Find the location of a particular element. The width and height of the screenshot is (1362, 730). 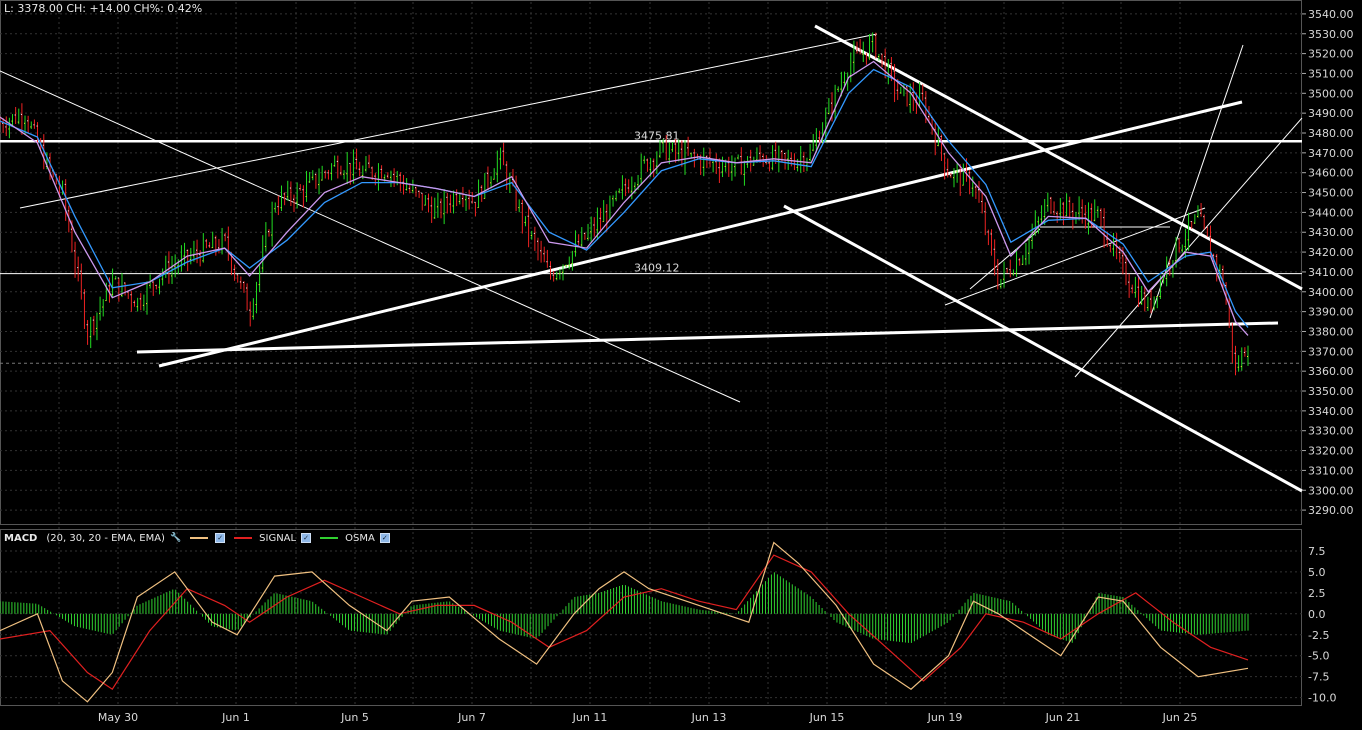

y-tick-label: 3290.00 is located at coordinates (1331, 510).